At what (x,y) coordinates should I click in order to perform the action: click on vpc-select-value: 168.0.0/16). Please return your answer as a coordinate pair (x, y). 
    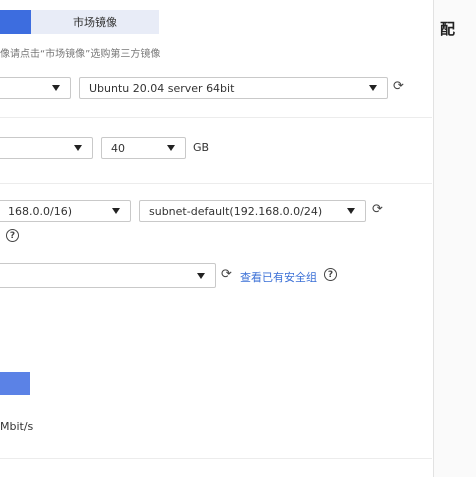
    Looking at the image, I should click on (40, 211).